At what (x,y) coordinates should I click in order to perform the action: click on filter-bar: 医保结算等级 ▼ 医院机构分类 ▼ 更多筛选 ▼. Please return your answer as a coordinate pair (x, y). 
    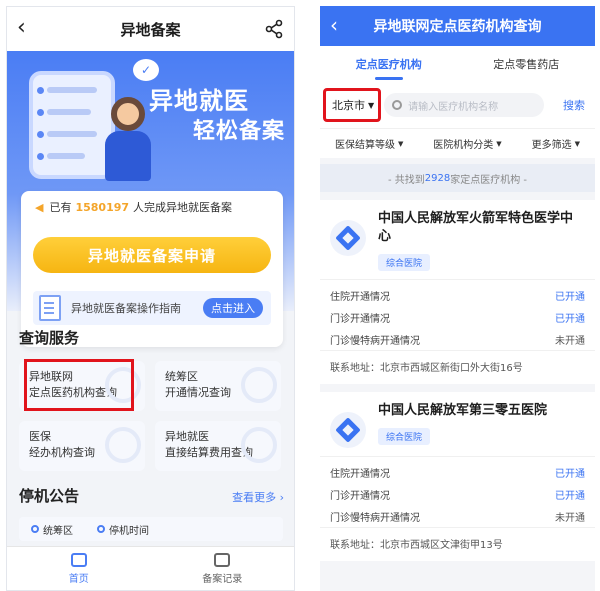
    Looking at the image, I should click on (457, 143).